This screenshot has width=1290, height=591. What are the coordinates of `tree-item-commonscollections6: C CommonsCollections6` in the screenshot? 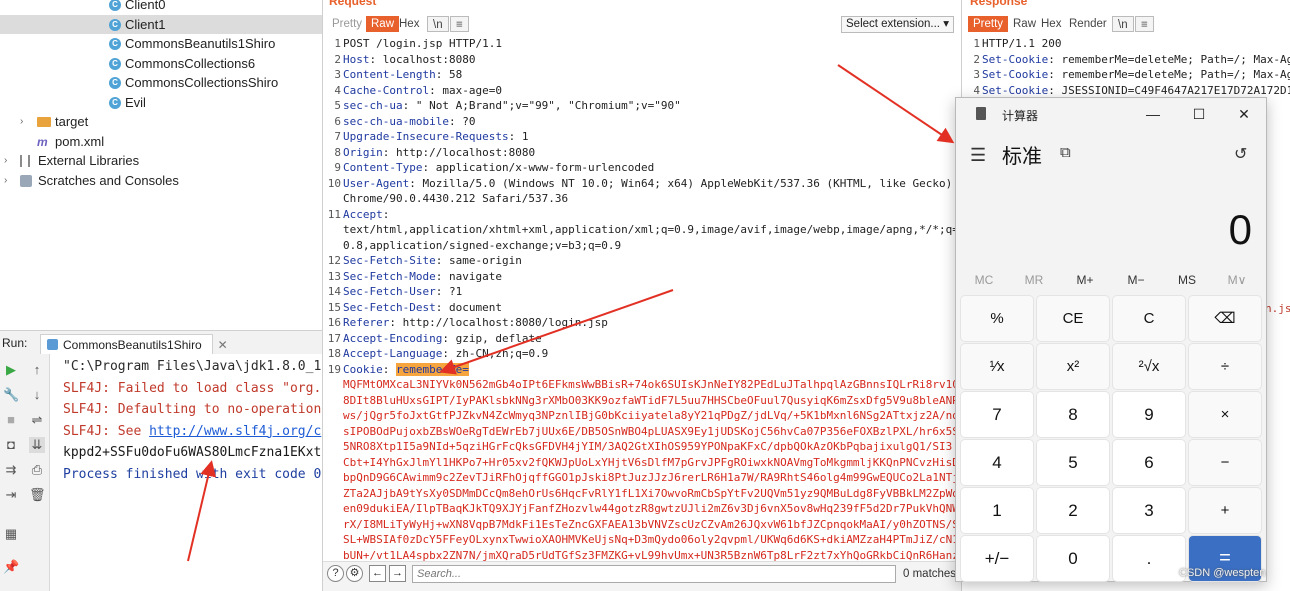 It's located at (161, 64).